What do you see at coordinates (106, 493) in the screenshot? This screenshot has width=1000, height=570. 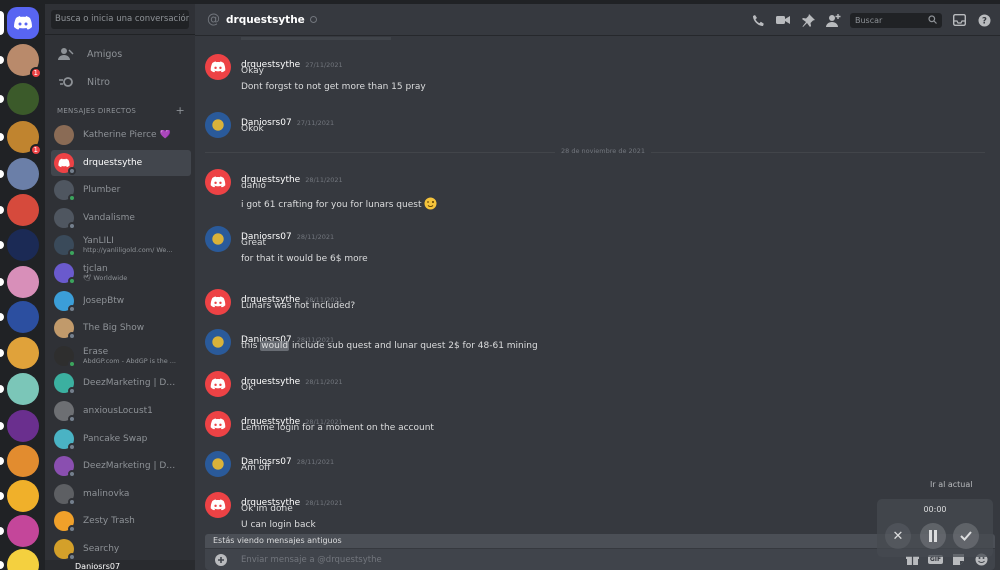 I see `dm-name: malinovka` at bounding box center [106, 493].